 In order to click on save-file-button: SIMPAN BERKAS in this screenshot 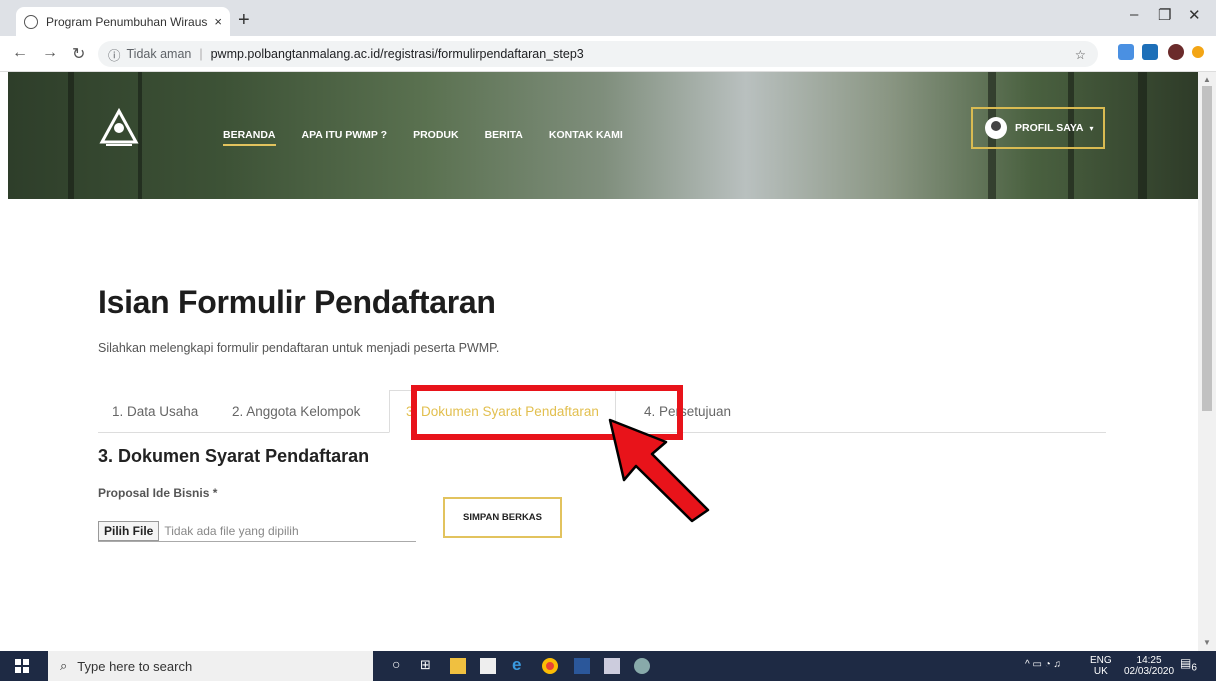, I will do `click(502, 517)`.